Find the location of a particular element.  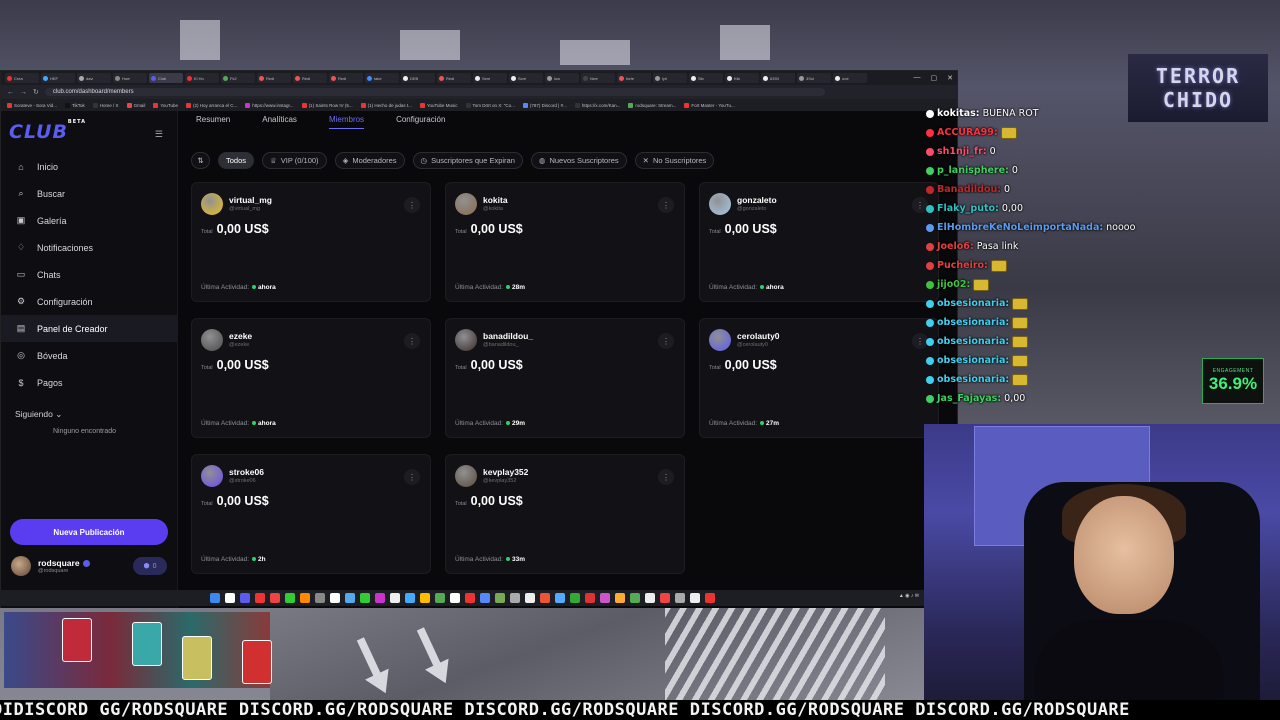

browser-tab: Kiki is located at coordinates (742, 78).